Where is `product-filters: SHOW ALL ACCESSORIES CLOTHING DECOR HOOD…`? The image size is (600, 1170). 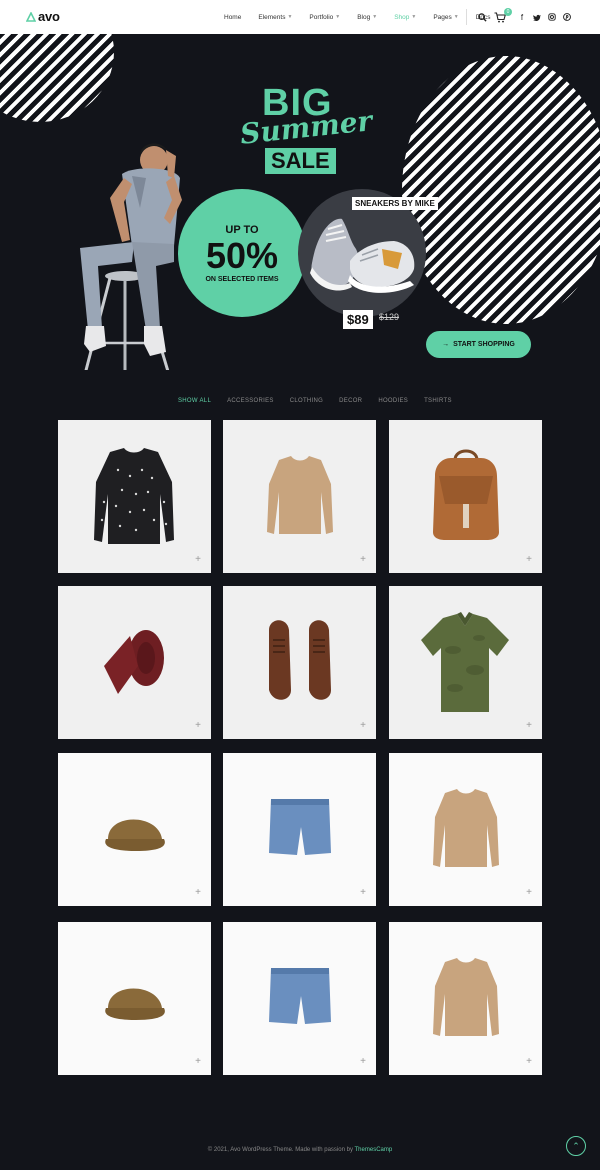
product-filters: SHOW ALL ACCESSORIES CLOTHING DECOR HOOD… is located at coordinates (315, 401).